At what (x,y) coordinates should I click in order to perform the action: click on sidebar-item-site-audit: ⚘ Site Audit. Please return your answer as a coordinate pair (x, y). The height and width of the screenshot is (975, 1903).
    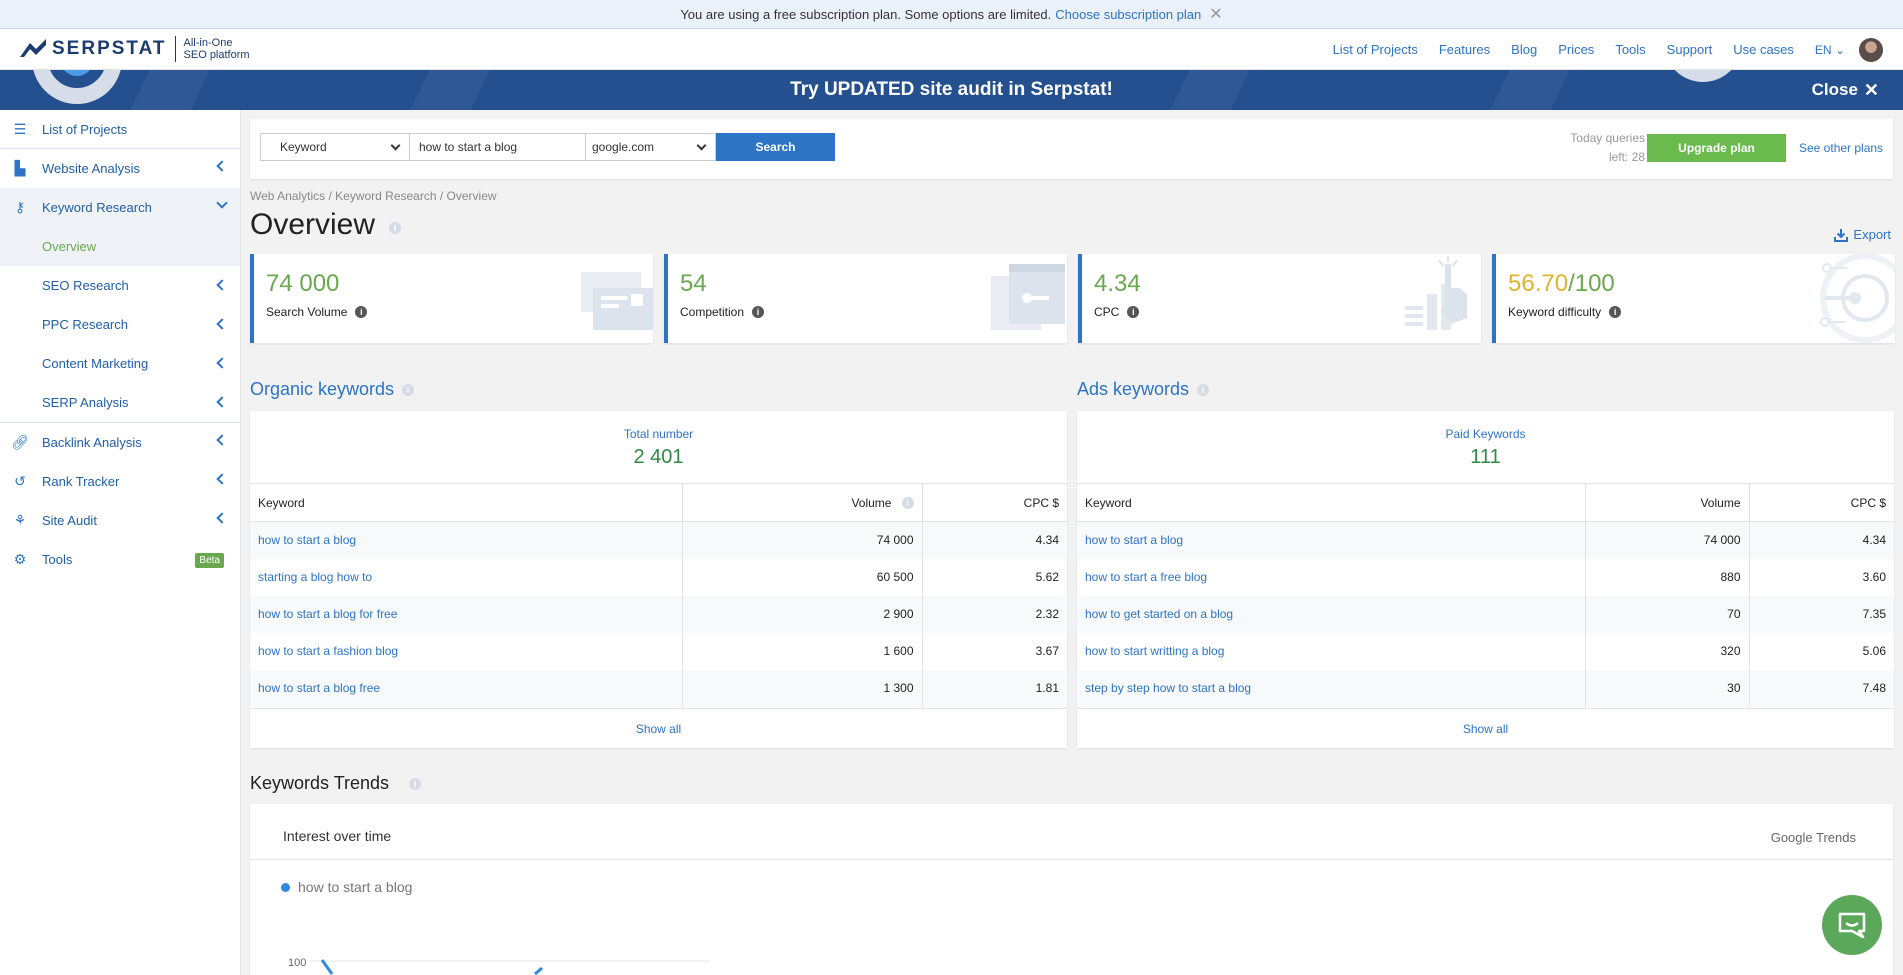
    Looking at the image, I should click on (120, 520).